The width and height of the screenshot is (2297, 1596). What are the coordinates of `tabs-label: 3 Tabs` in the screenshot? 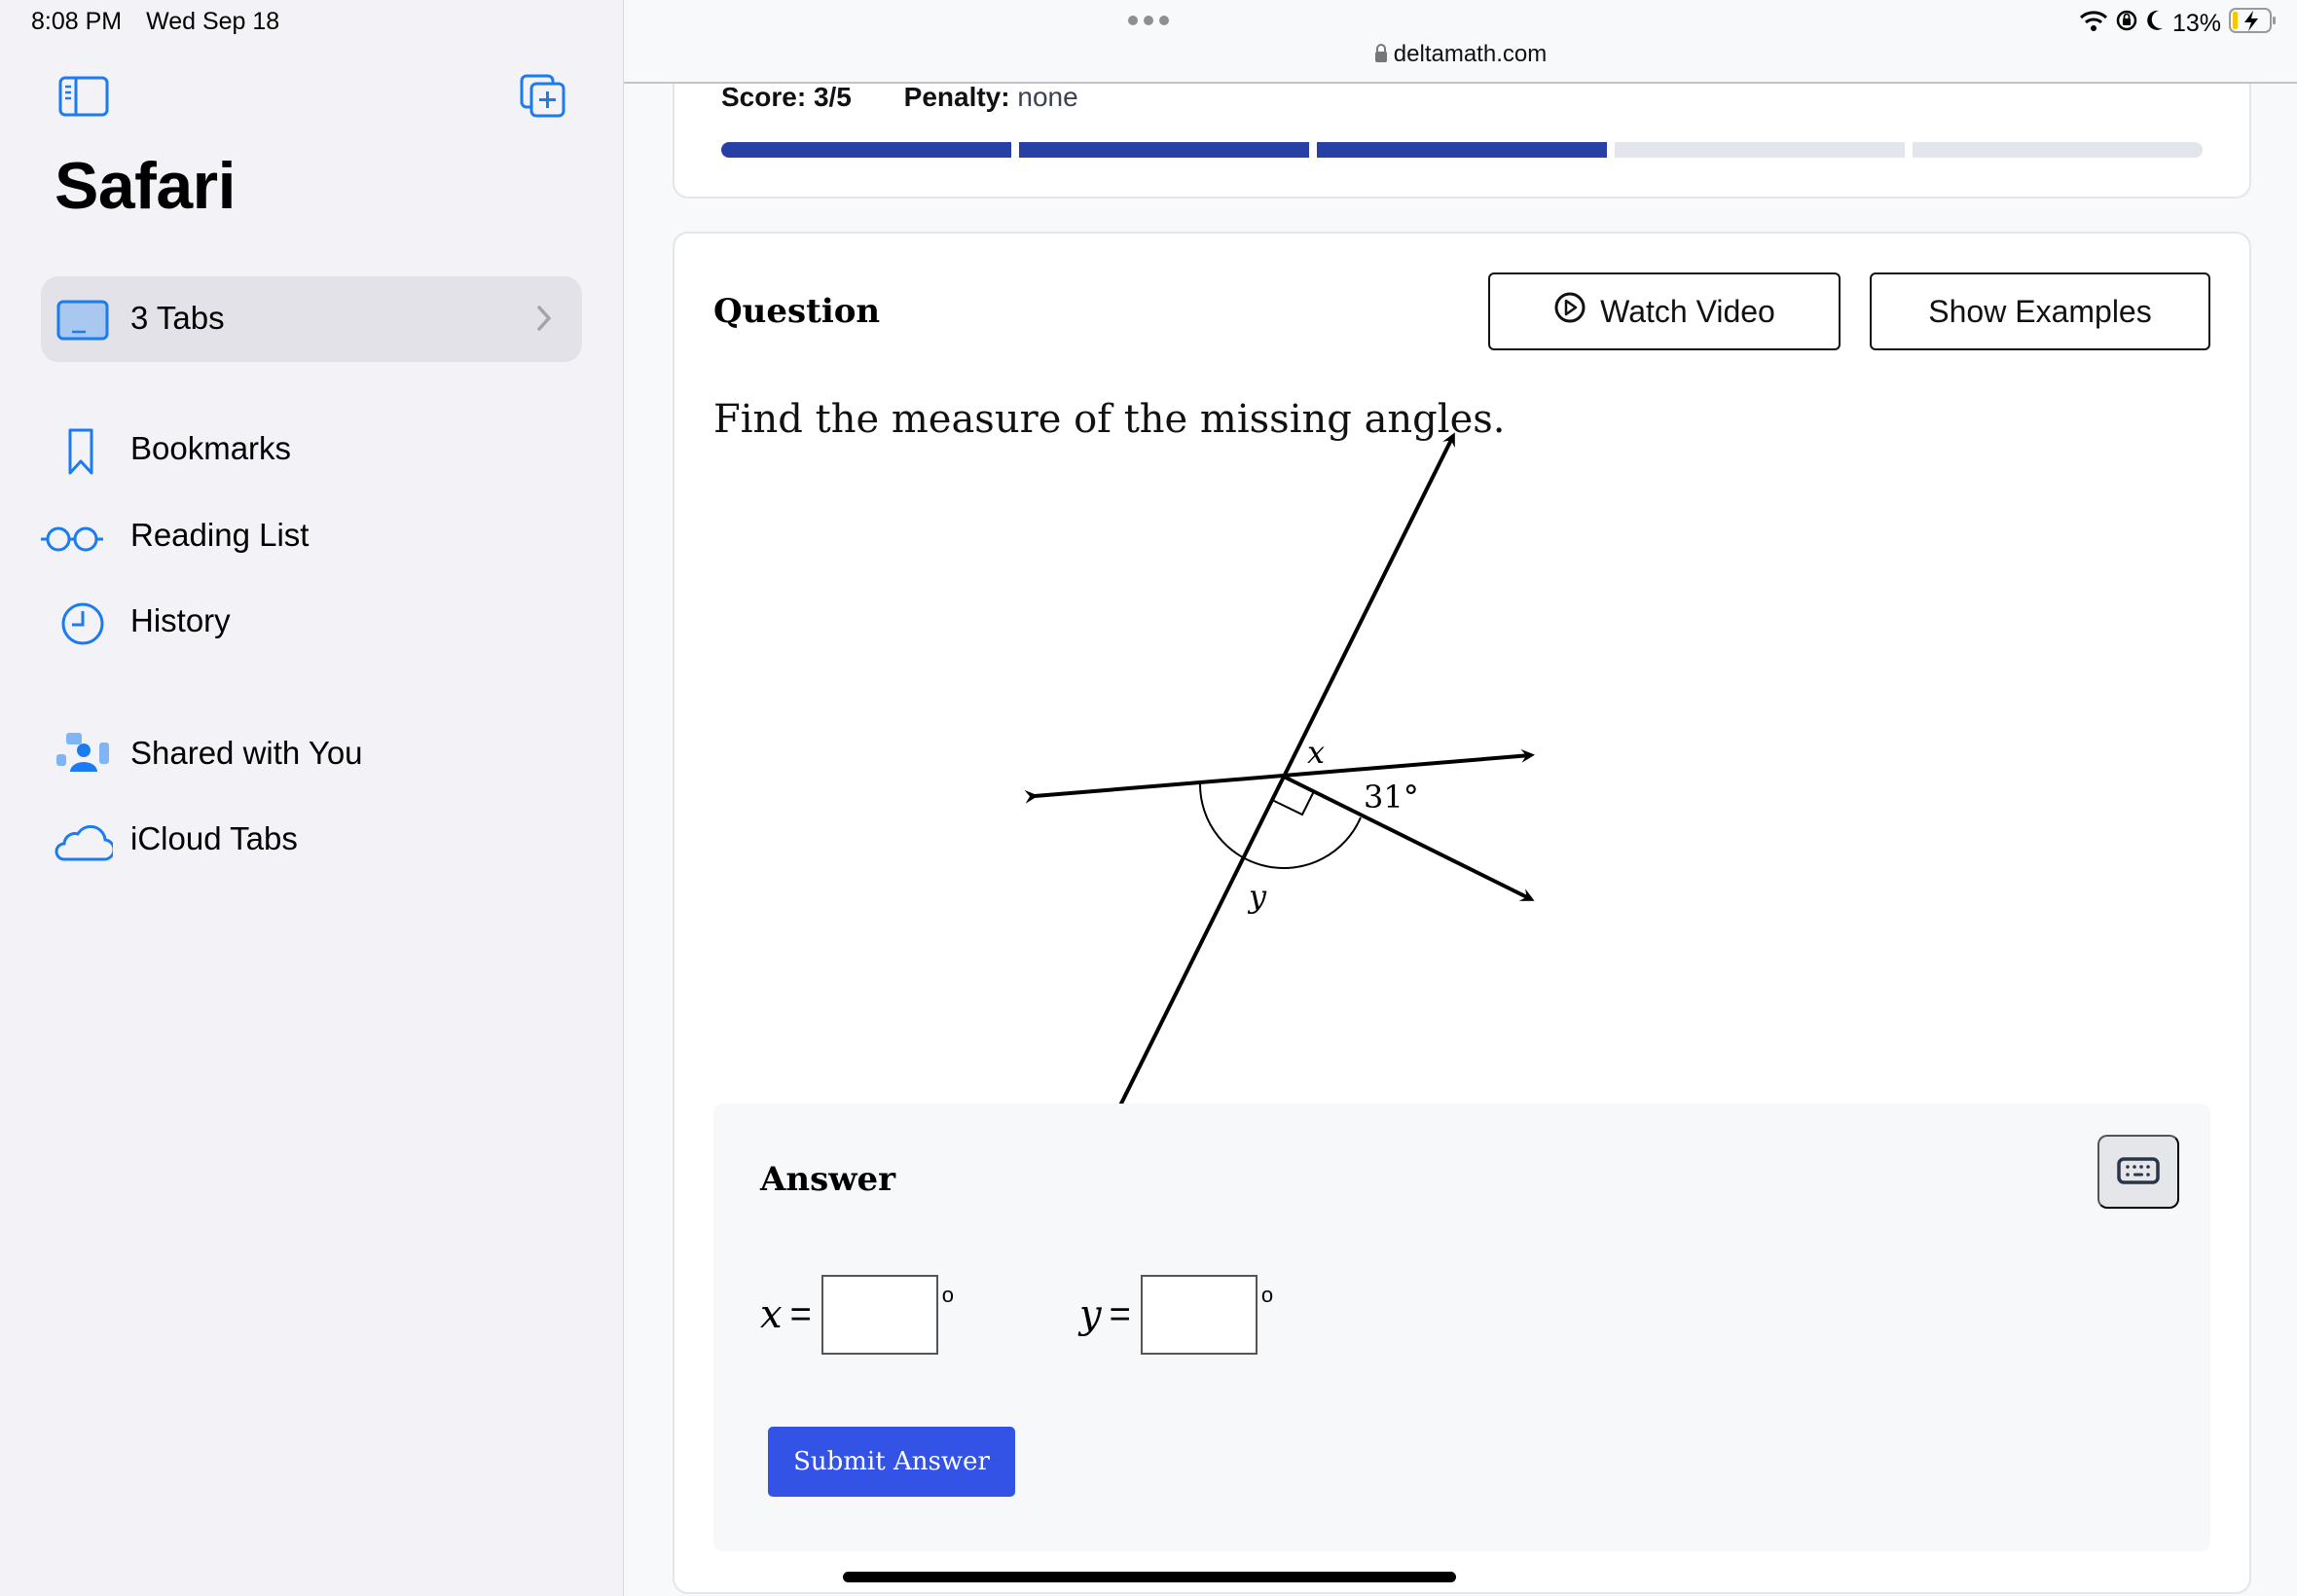 It's located at (177, 318).